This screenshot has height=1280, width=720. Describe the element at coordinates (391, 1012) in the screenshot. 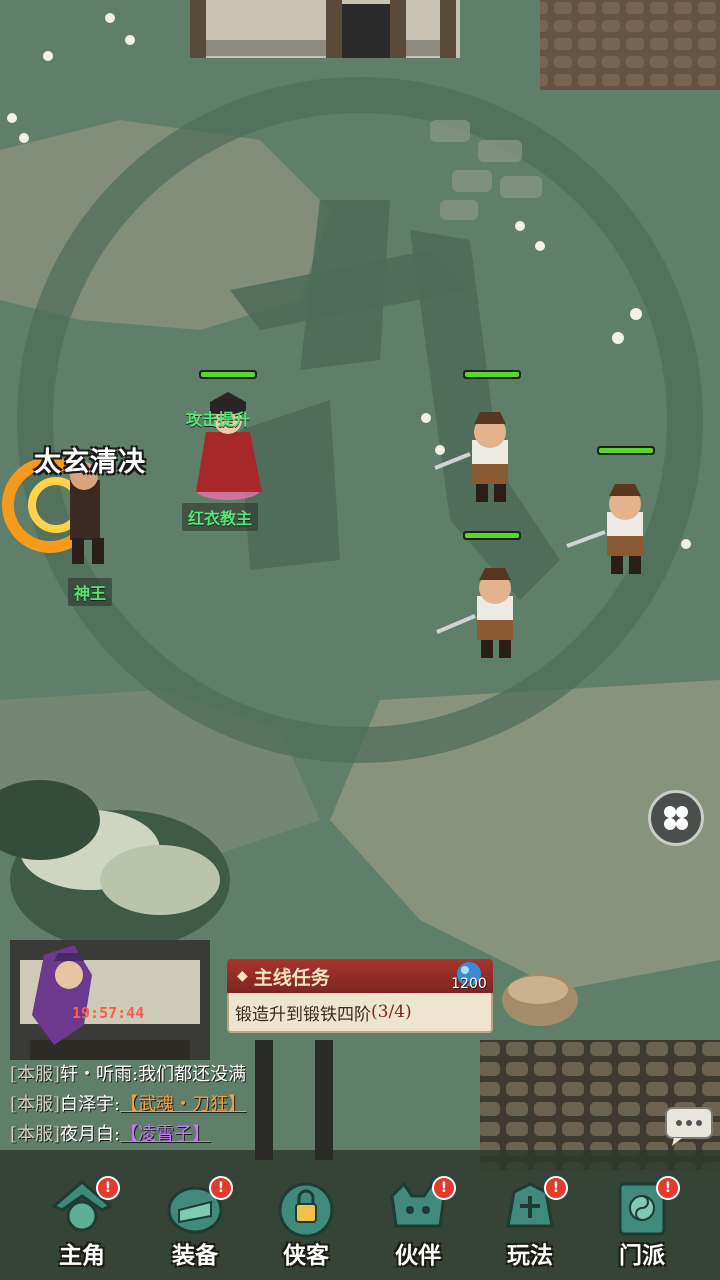

I see `quest-progress: (3/4)` at that location.